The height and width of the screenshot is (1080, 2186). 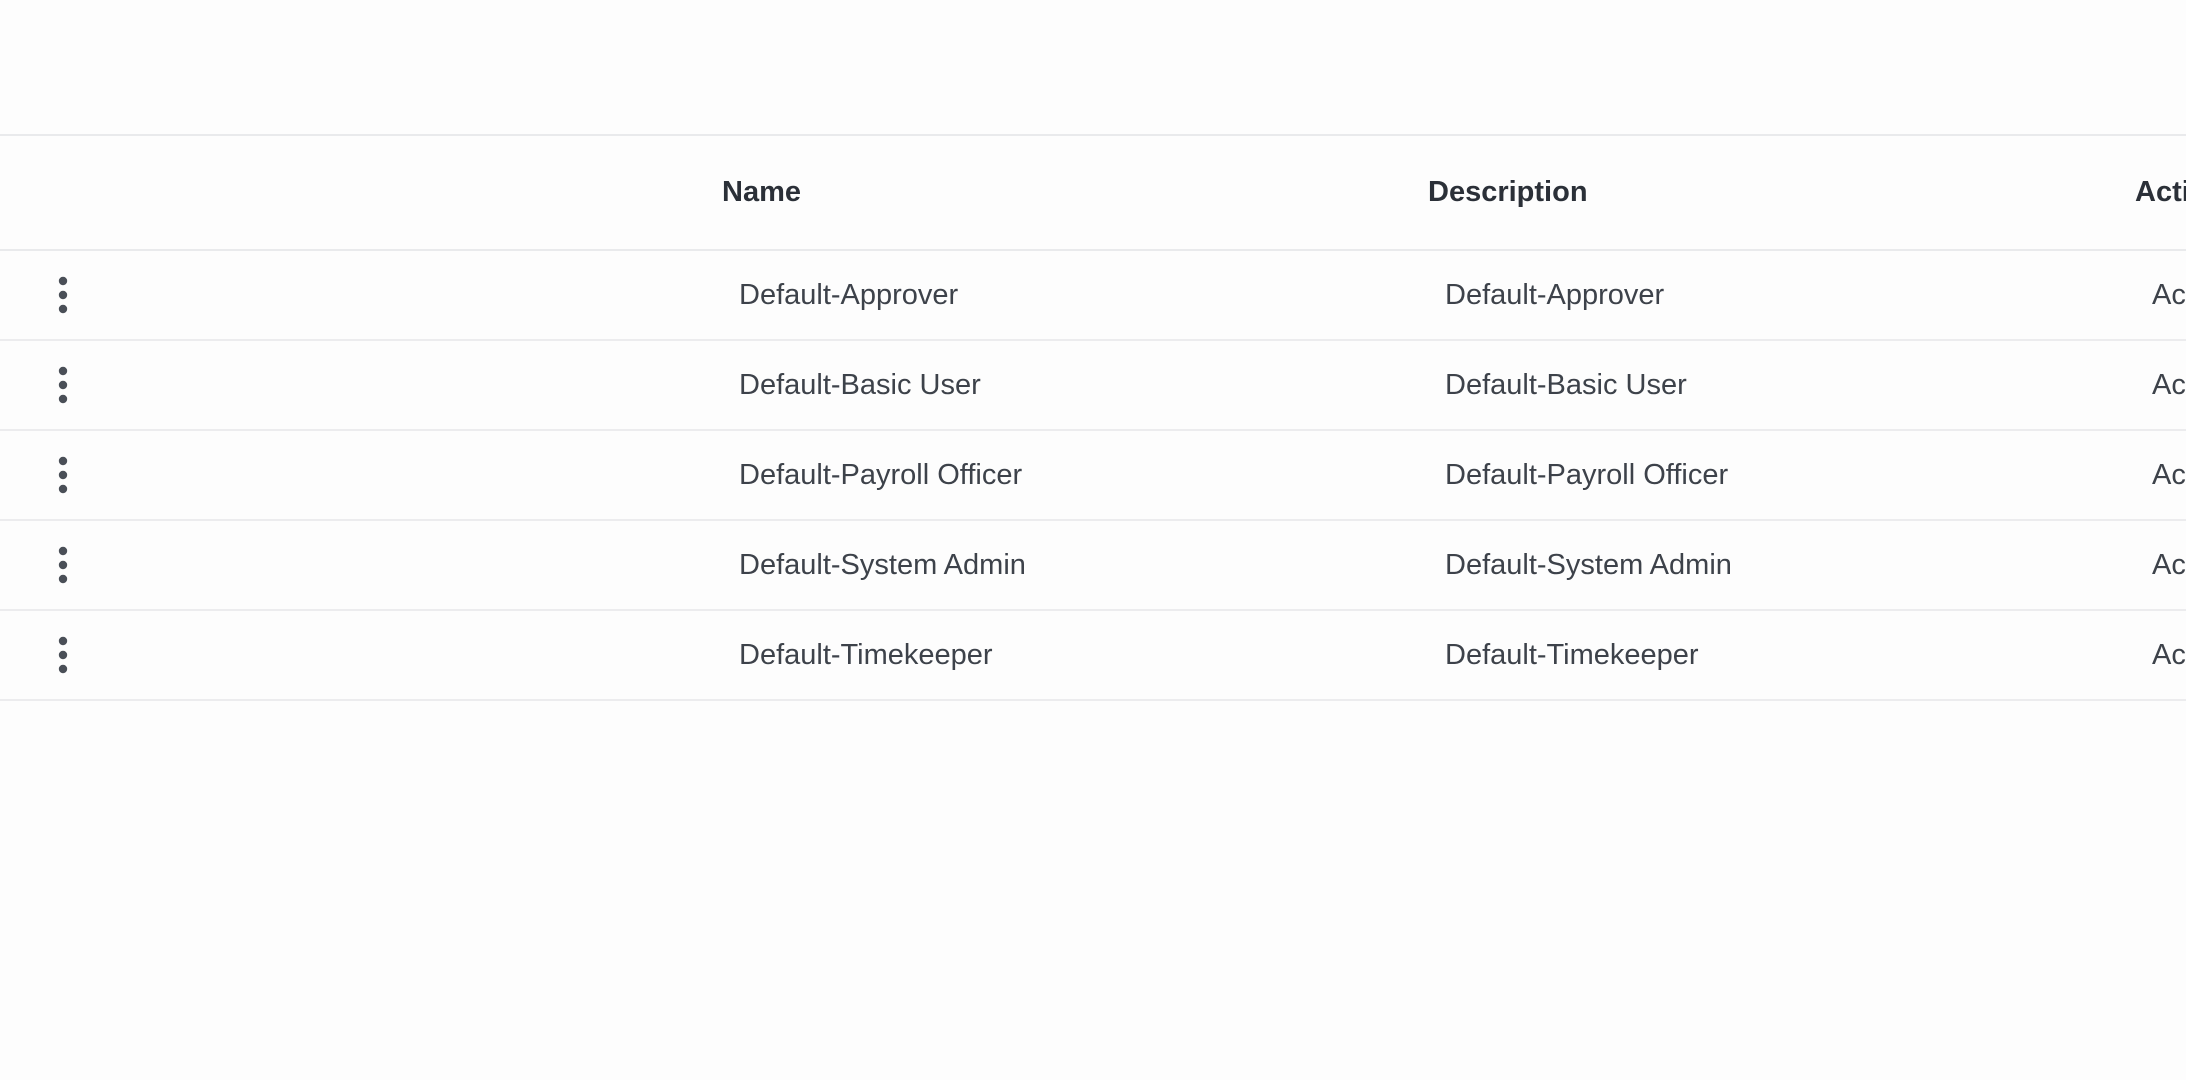 I want to click on table-header-row: Name Description Acti, so click(x=1093, y=193).